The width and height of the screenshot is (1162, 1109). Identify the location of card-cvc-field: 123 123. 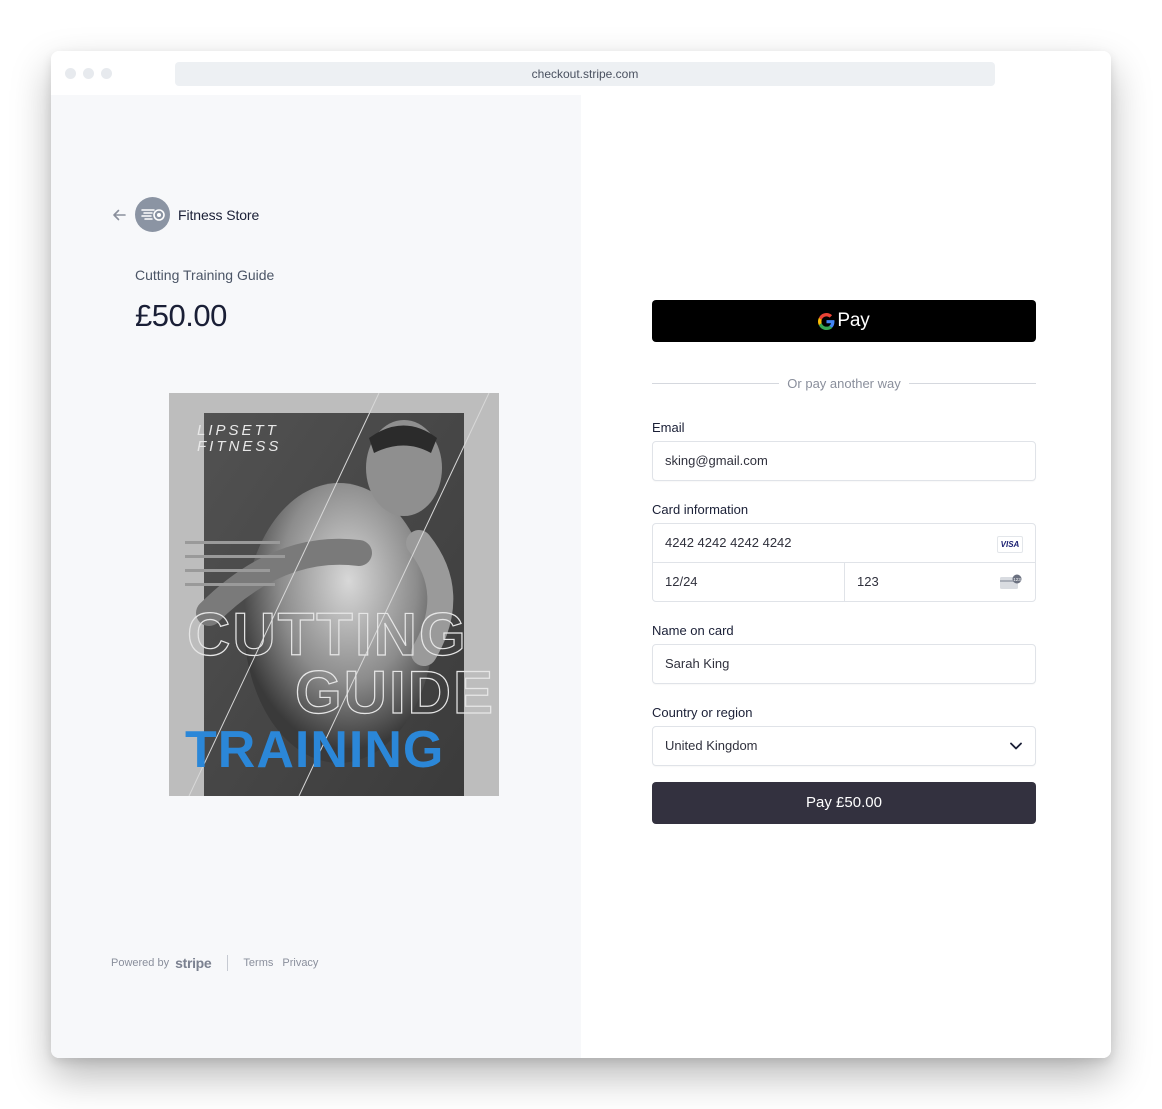
(940, 582).